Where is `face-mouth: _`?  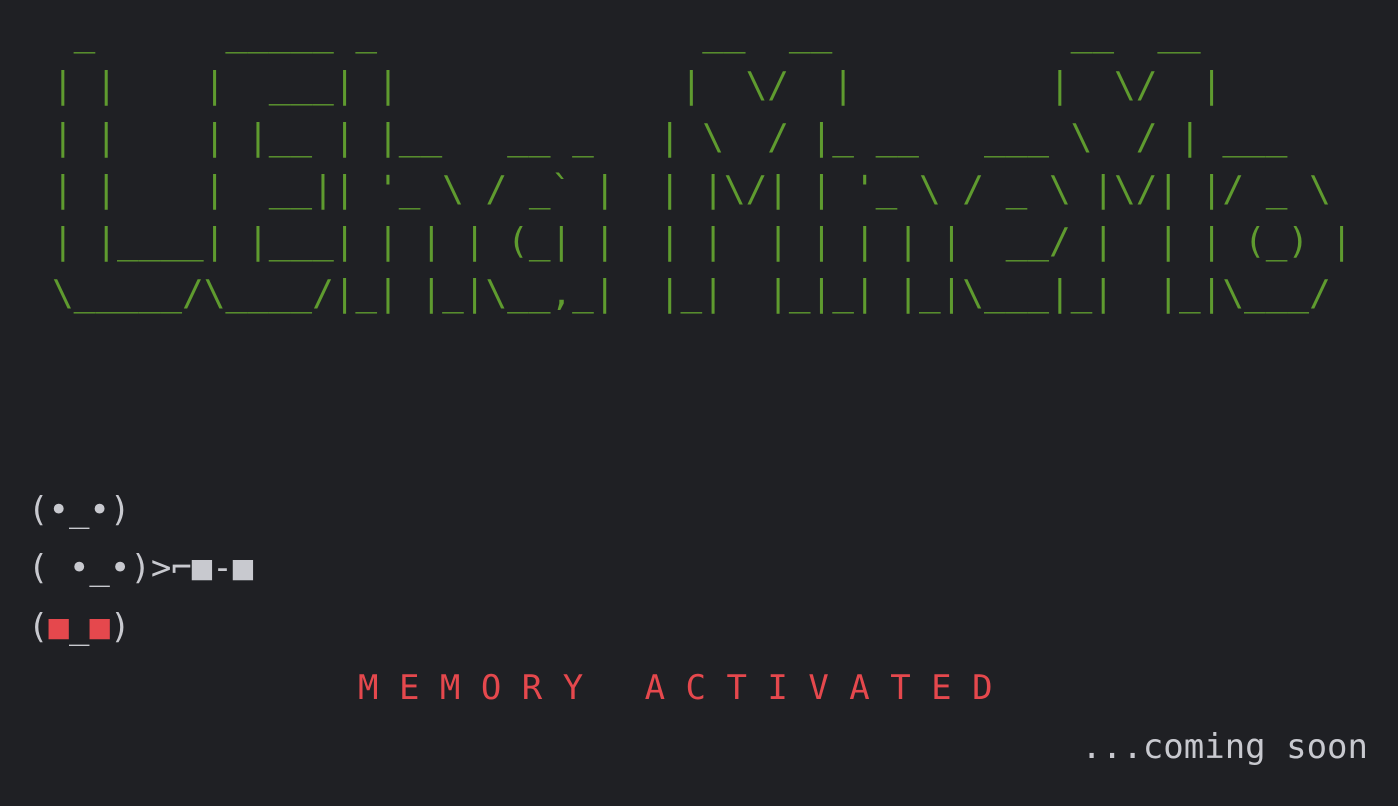
face-mouth: _ is located at coordinates (79, 627).